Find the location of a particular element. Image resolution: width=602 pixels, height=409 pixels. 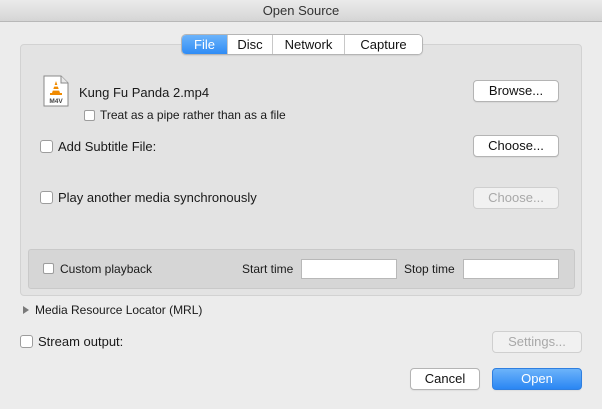

pipe-label: Treat as a pipe rather than as a file is located at coordinates (193, 115).